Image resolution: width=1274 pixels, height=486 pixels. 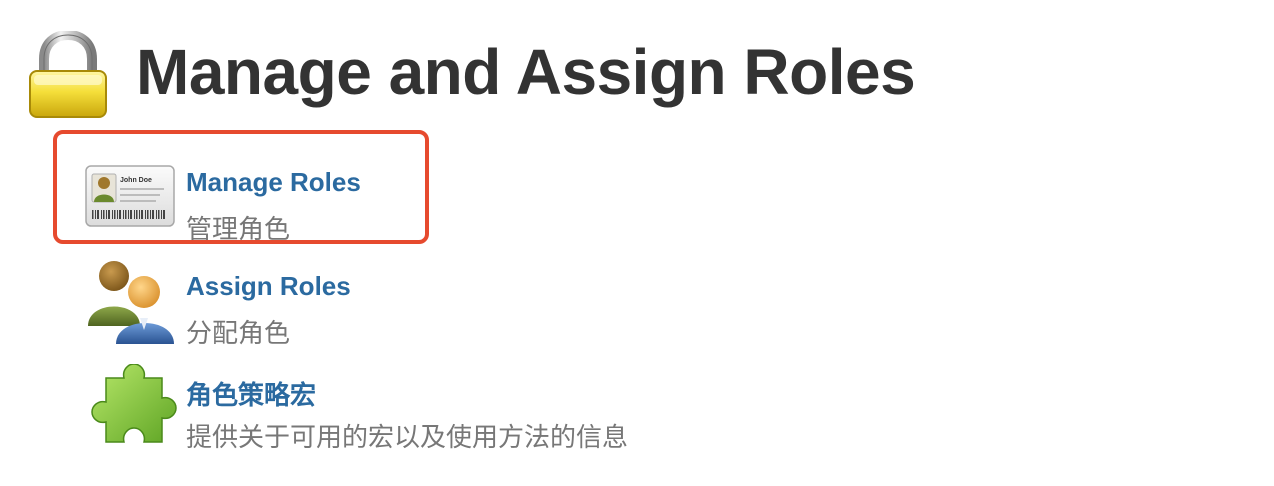 What do you see at coordinates (526, 72) in the screenshot?
I see `page-title: Manage and Assign Roles` at bounding box center [526, 72].